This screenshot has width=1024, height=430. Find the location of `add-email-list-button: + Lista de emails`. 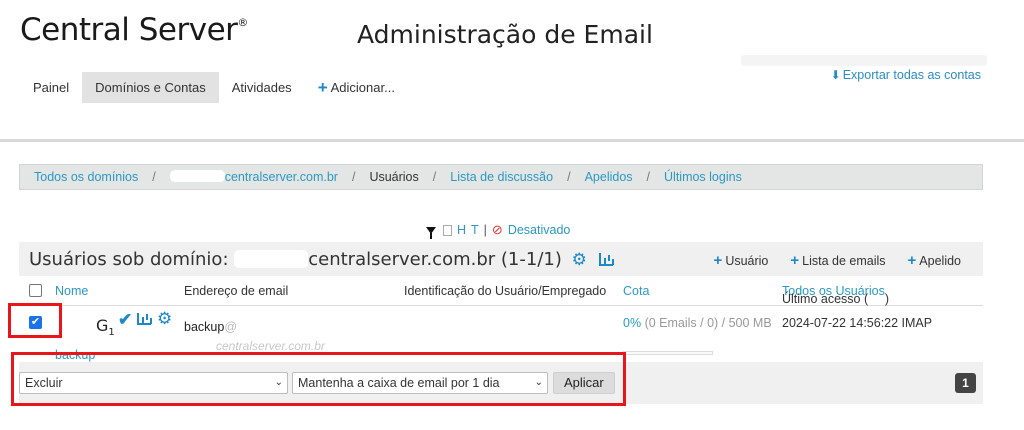

add-email-list-button: + Lista de emails is located at coordinates (837, 260).